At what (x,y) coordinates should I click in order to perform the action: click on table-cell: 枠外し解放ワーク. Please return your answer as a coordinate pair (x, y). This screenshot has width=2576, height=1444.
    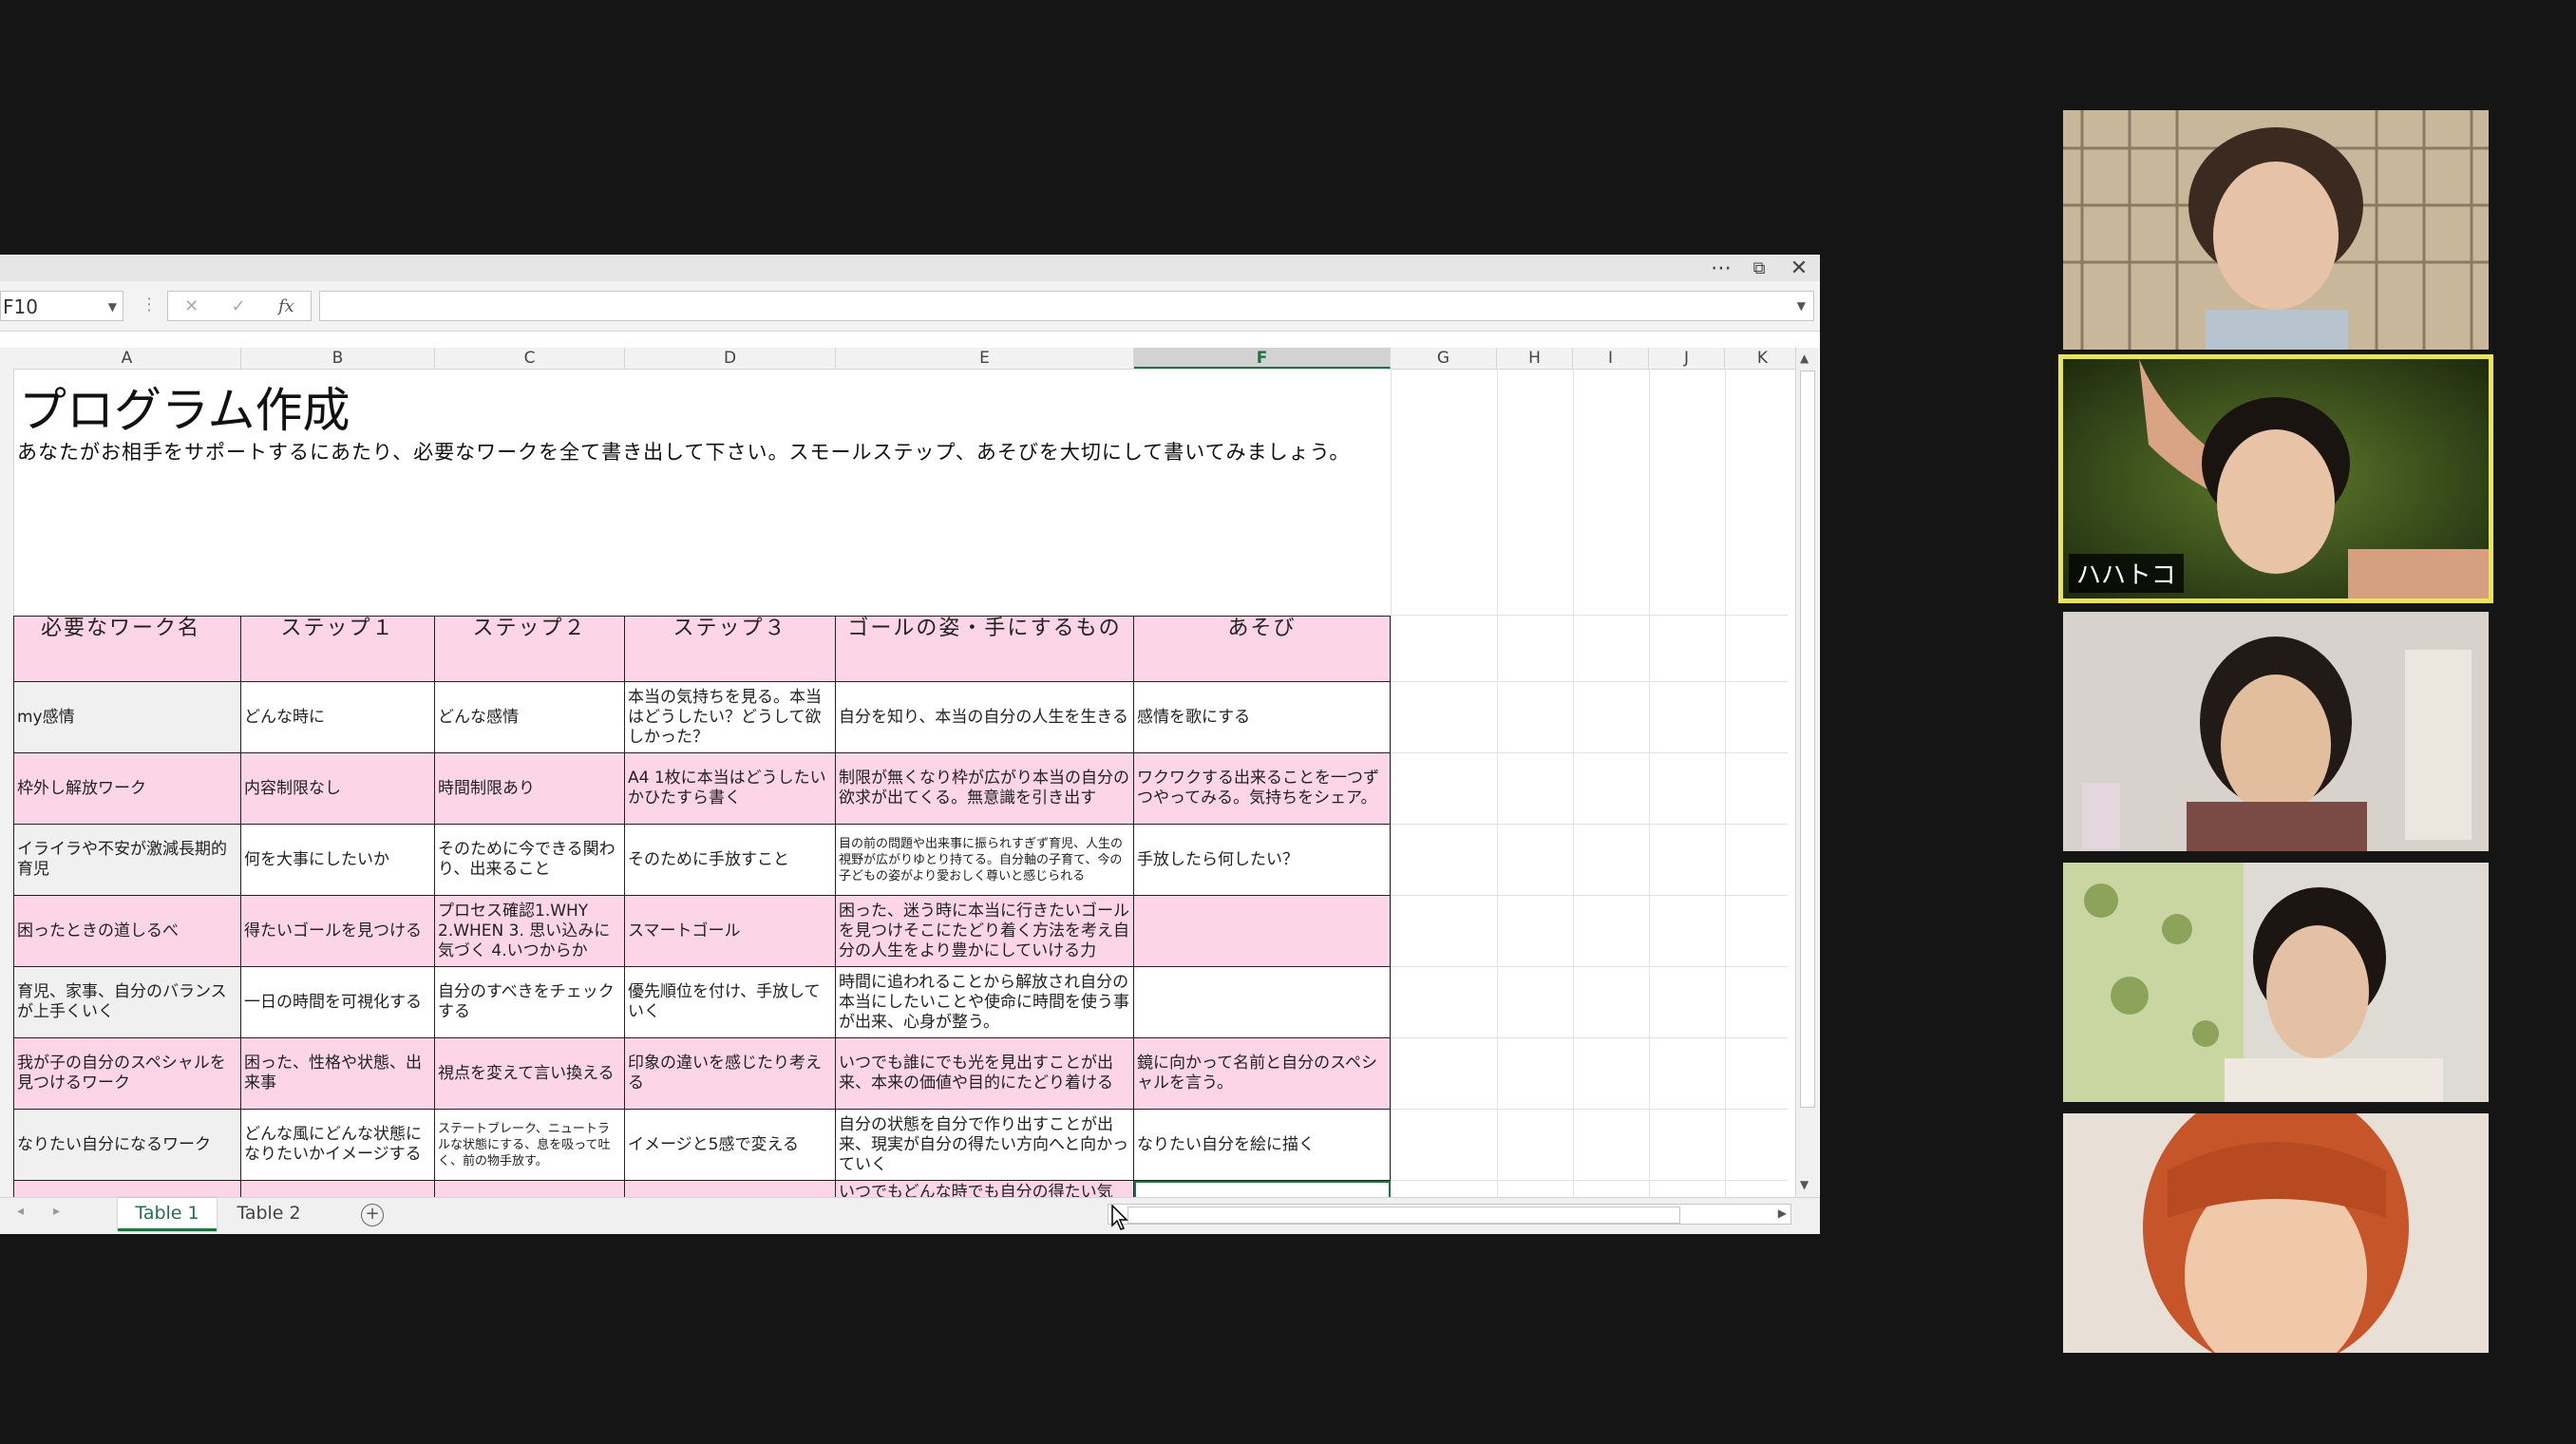
    Looking at the image, I should click on (127, 789).